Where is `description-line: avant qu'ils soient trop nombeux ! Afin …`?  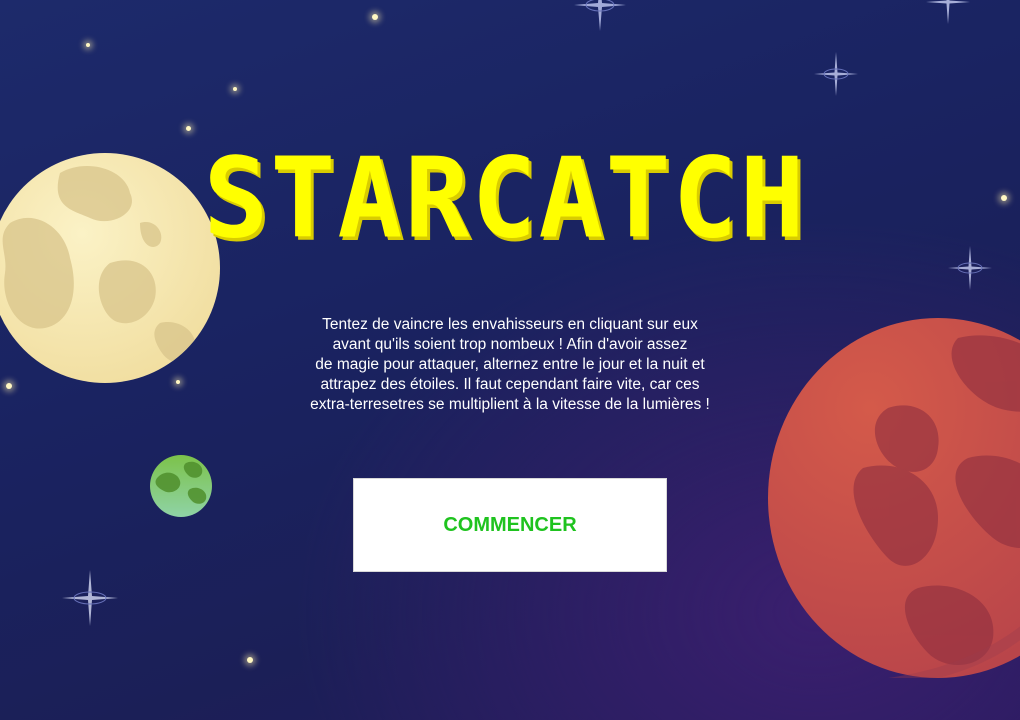 description-line: avant qu'ils soient trop nombeux ! Afin … is located at coordinates (510, 344).